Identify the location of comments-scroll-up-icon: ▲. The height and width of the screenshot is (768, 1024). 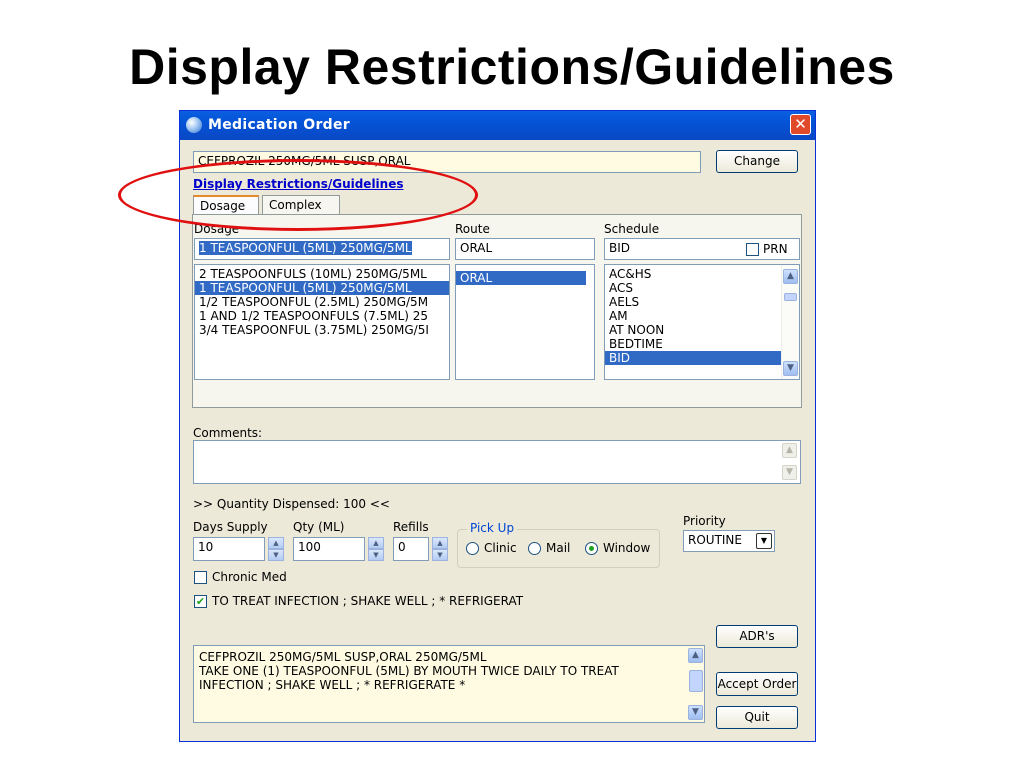
(789, 450).